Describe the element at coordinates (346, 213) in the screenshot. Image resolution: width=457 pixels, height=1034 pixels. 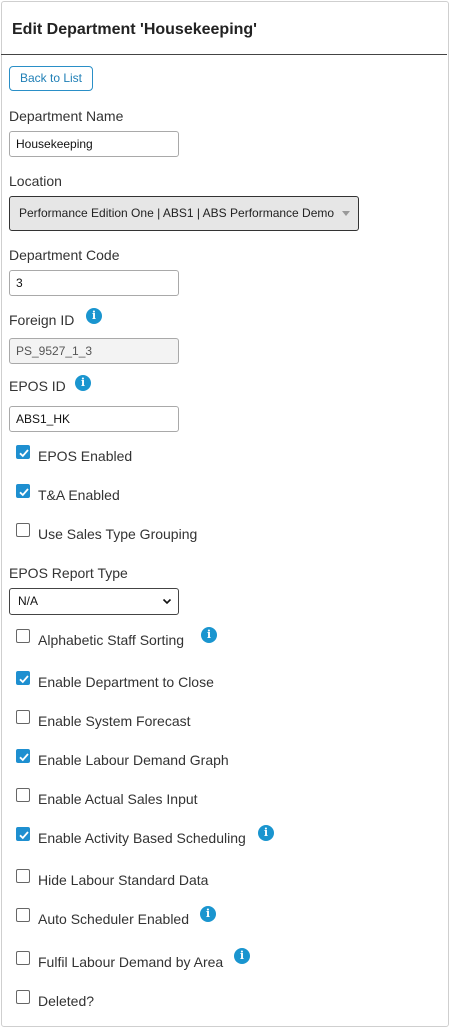
I see `dropdown-caret-icon` at that location.